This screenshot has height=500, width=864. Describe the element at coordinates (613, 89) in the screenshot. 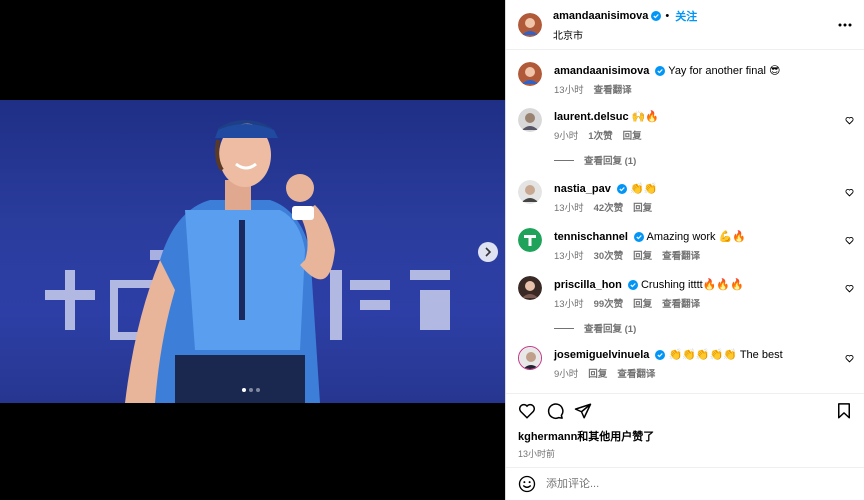

I see `caption-translate-link: 查看翻译` at that location.